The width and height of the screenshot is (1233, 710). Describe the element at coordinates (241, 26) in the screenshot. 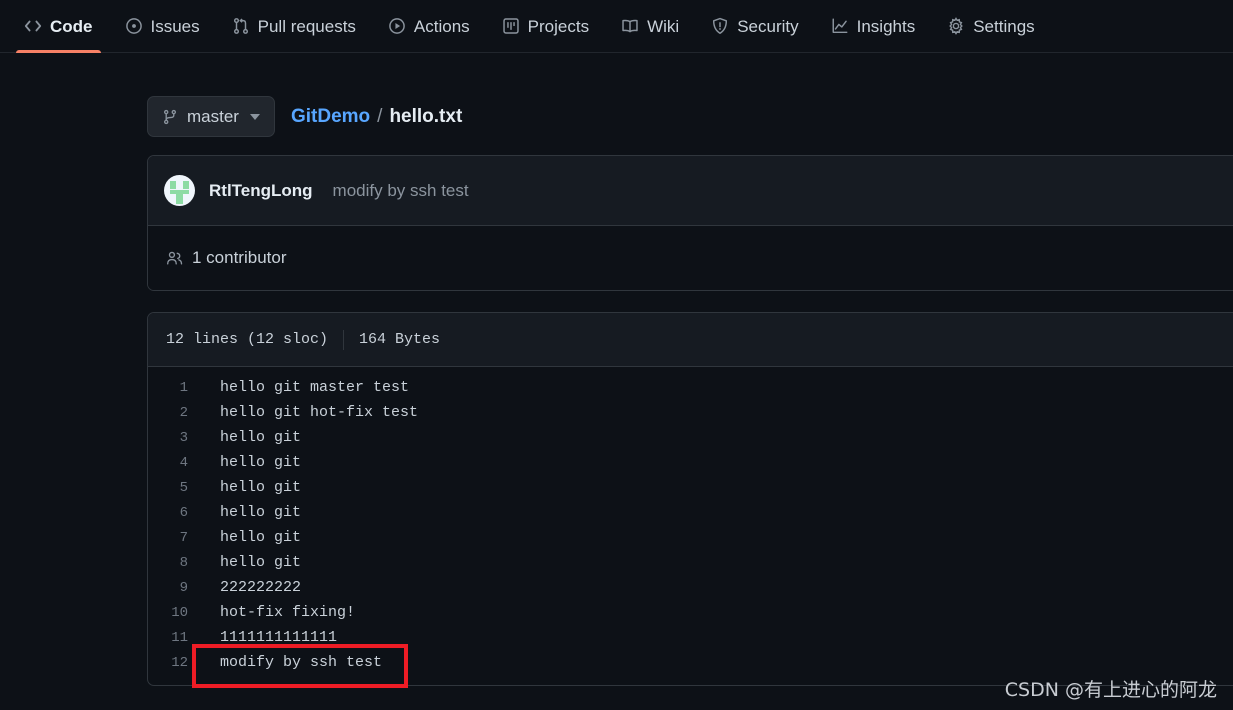

I see `git-pull-request-icon` at that location.